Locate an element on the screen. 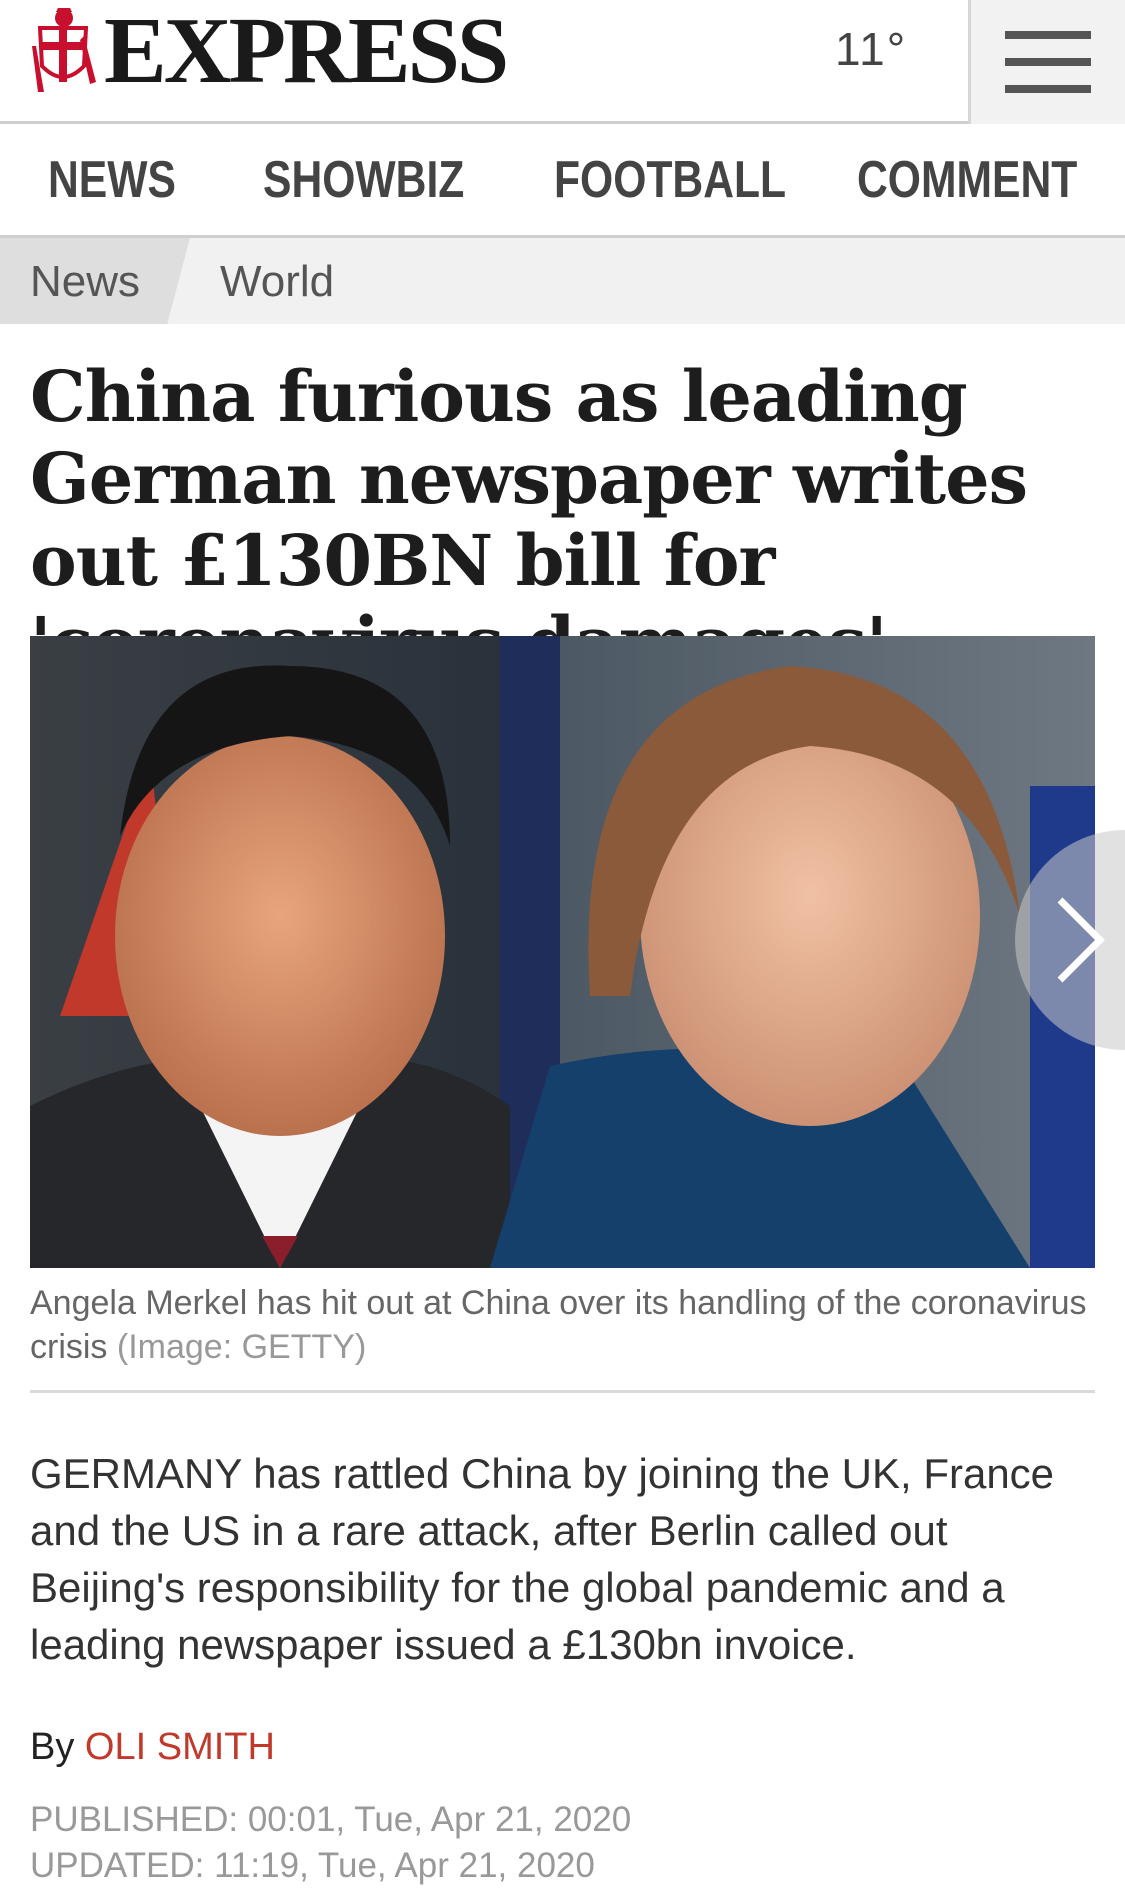 This screenshot has width=1125, height=1890. nav-item-showbiz: SHOWBIZ is located at coordinates (363, 180).